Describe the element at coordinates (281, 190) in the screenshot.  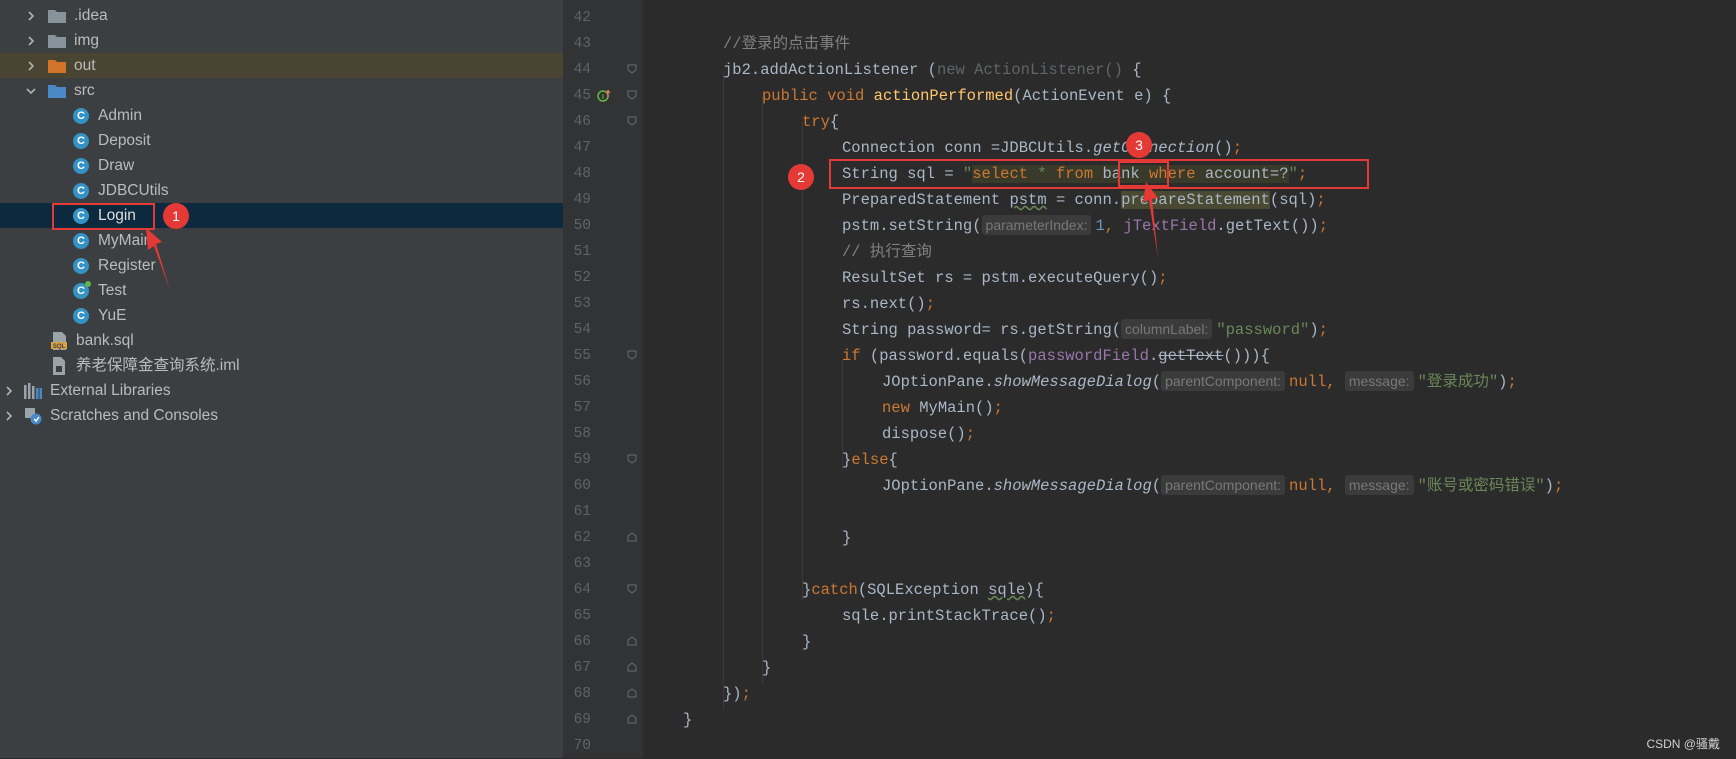
I see `tree-item-jdbcutils: C JDBCUtils` at that location.